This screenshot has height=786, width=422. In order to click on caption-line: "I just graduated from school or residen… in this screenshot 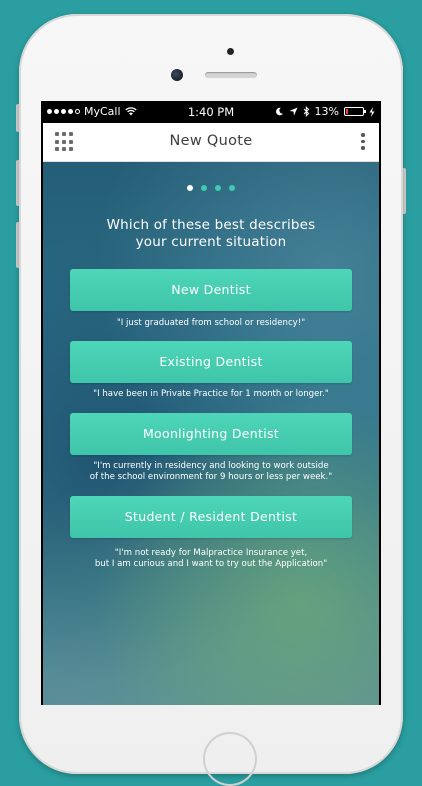, I will do `click(211, 323)`.